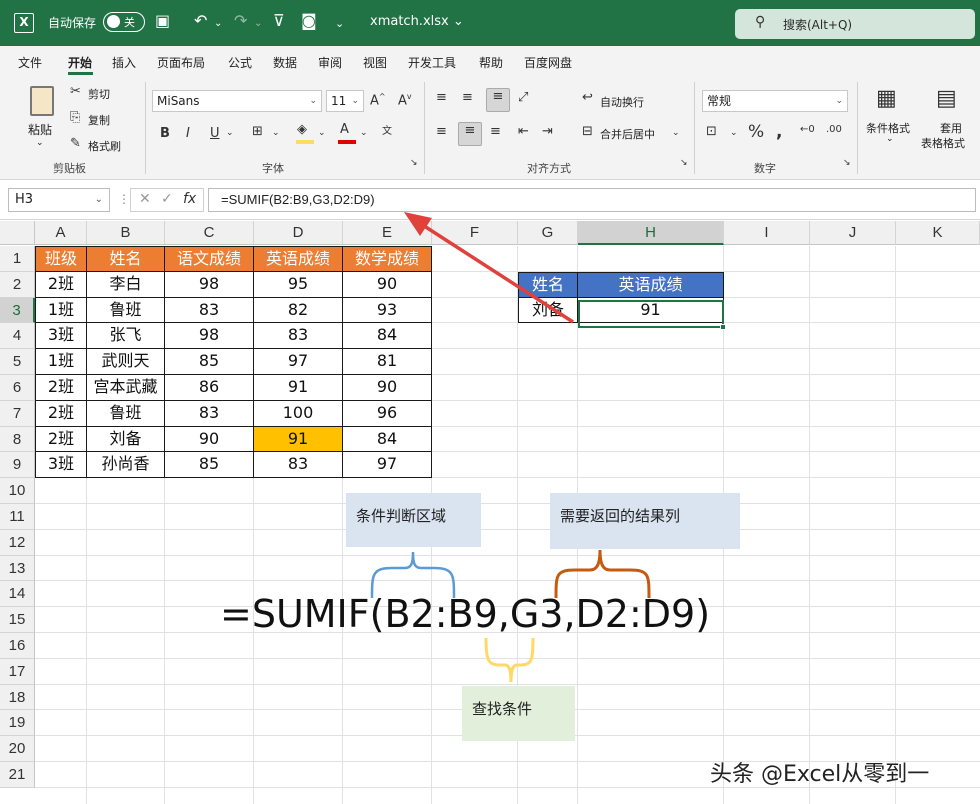  What do you see at coordinates (509, 660) in the screenshot?
I see `criteria-brace` at bounding box center [509, 660].